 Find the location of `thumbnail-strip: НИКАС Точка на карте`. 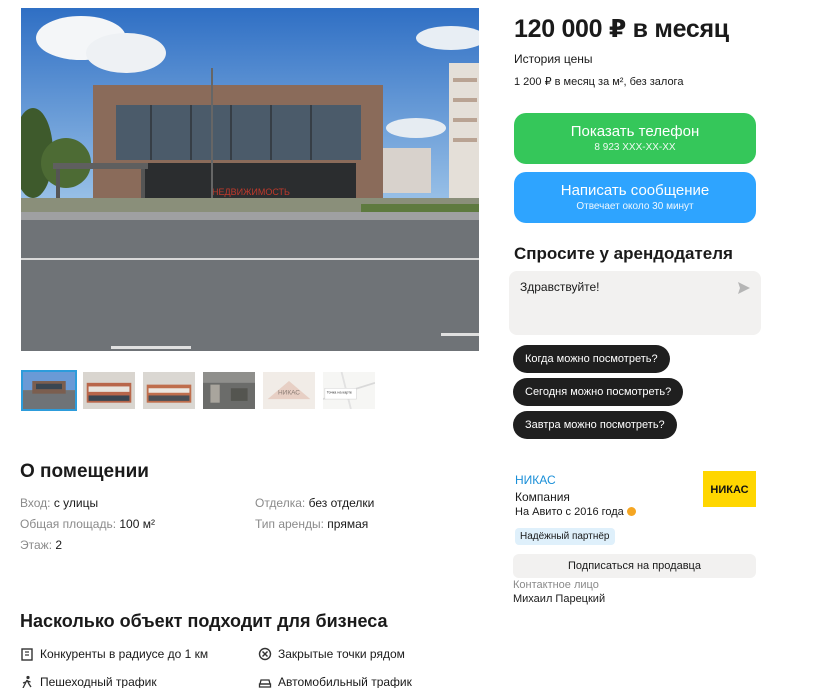

thumbnail-strip: НИКАС Точка на карте is located at coordinates (199, 390).